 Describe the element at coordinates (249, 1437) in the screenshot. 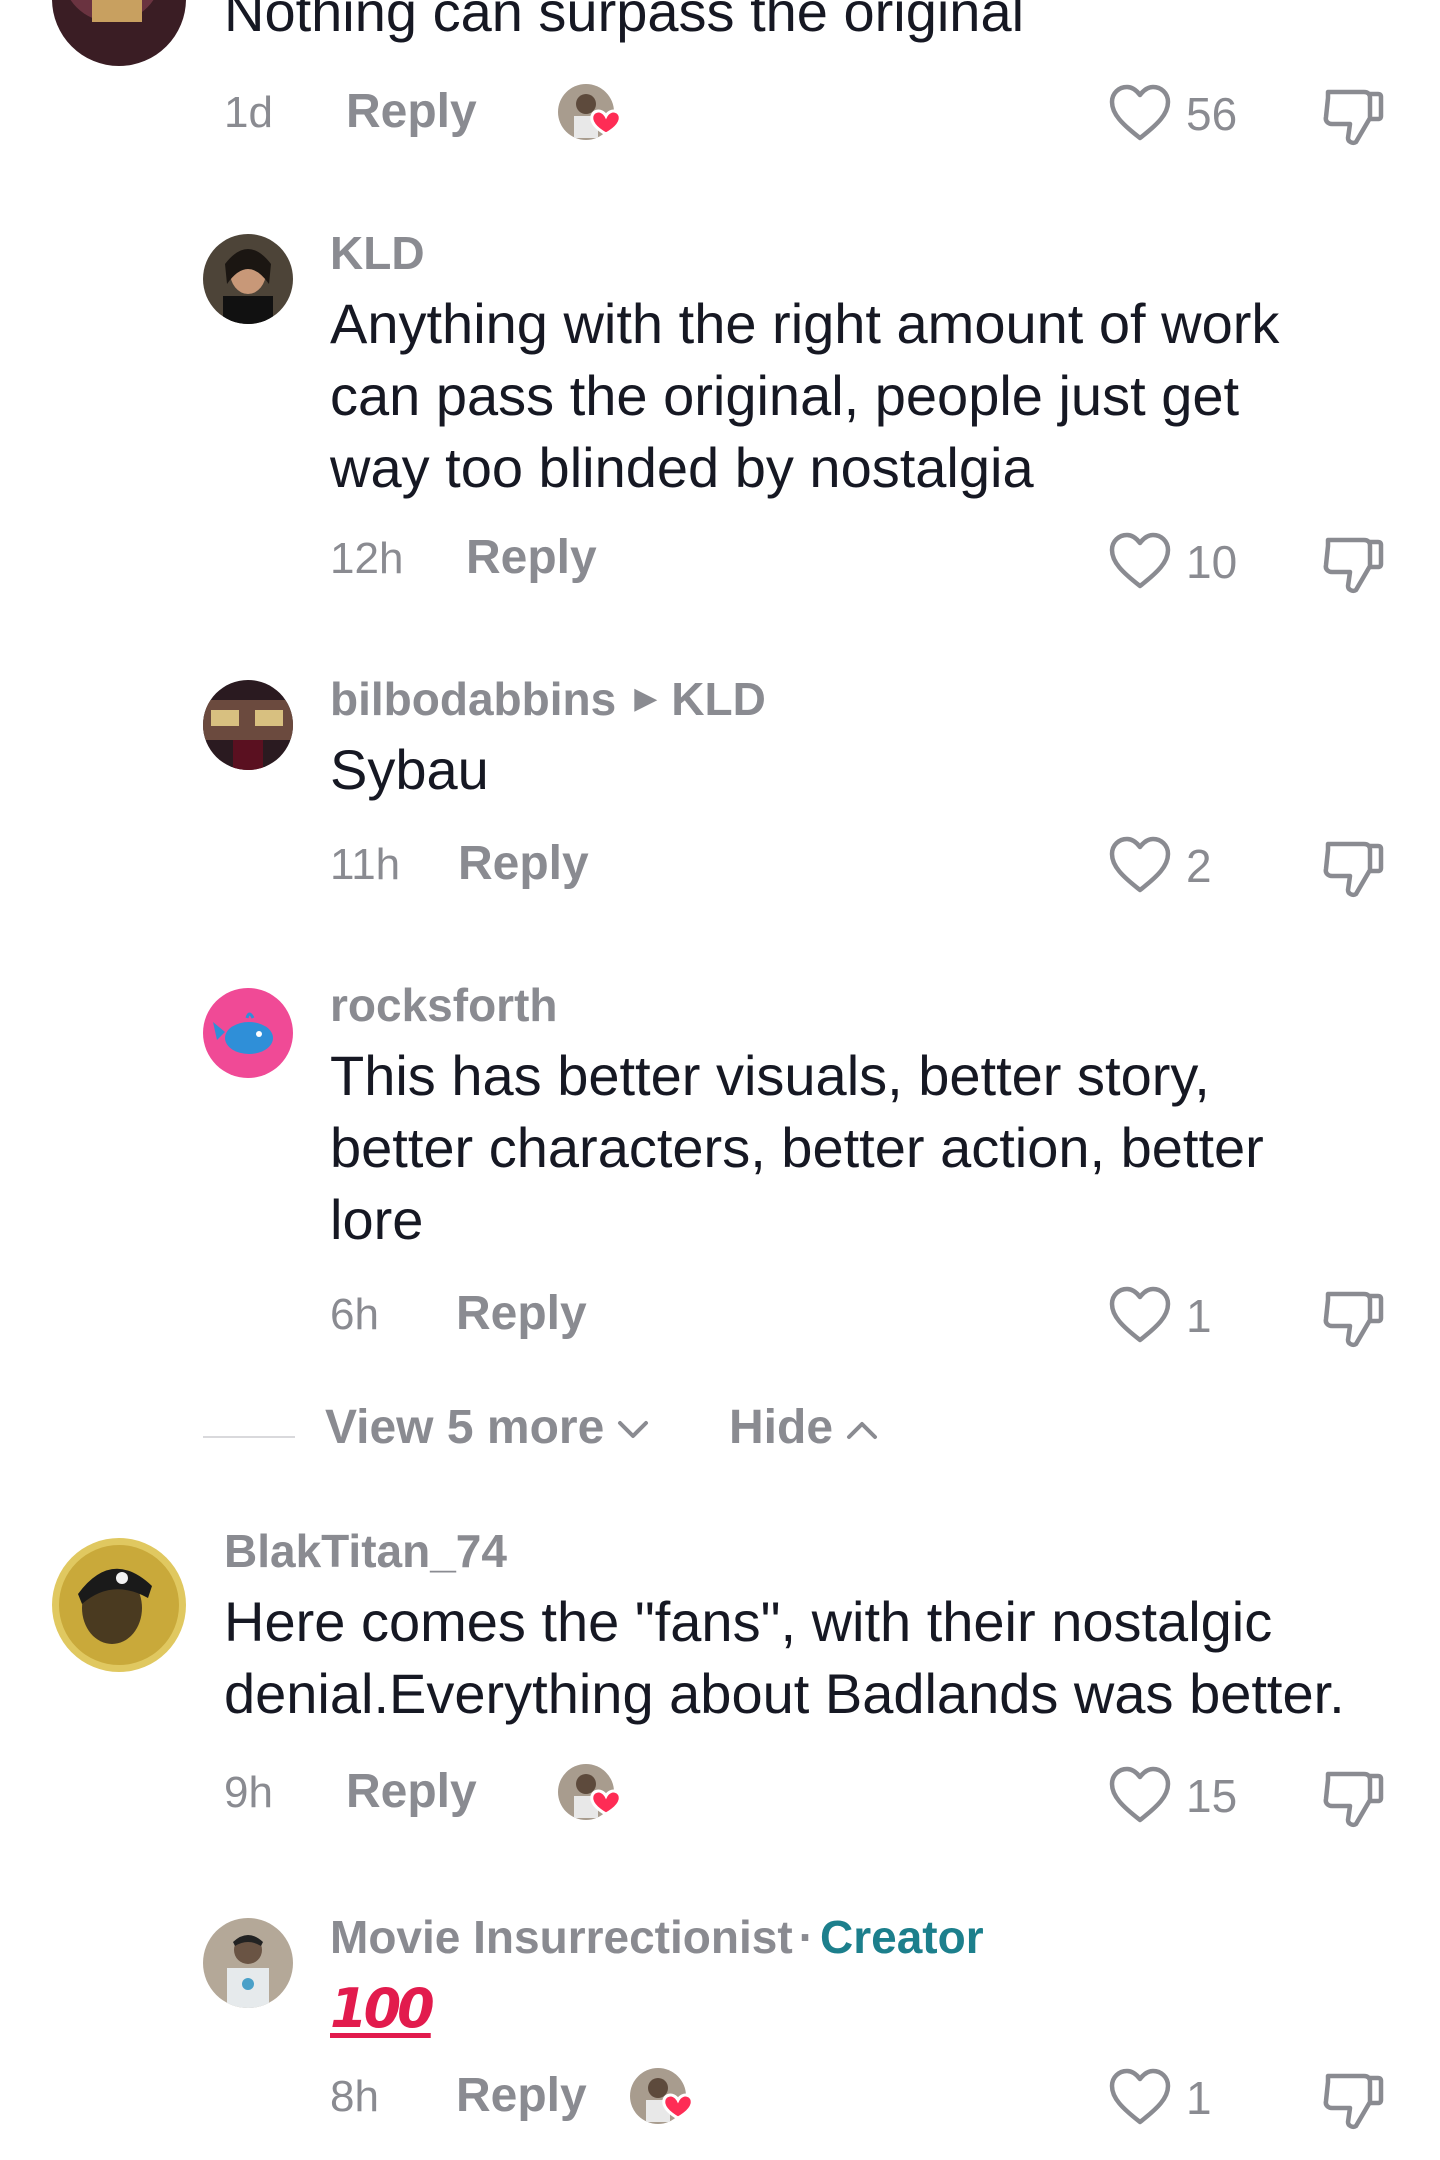

I see `divider` at that location.